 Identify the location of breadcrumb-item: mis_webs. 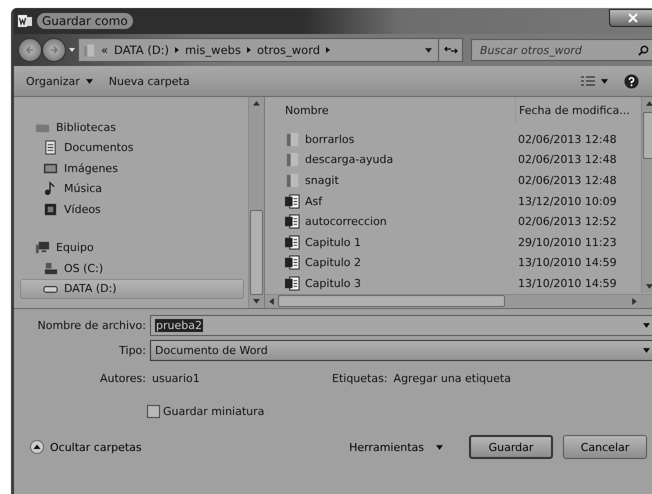
(213, 50).